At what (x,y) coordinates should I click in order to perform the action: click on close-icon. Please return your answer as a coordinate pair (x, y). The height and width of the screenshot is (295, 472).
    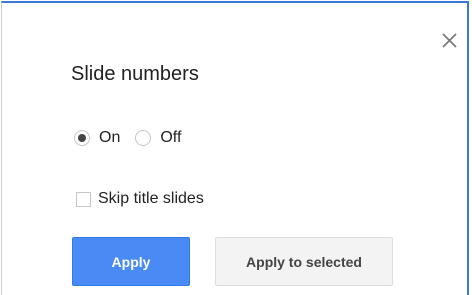
    Looking at the image, I should click on (449, 40).